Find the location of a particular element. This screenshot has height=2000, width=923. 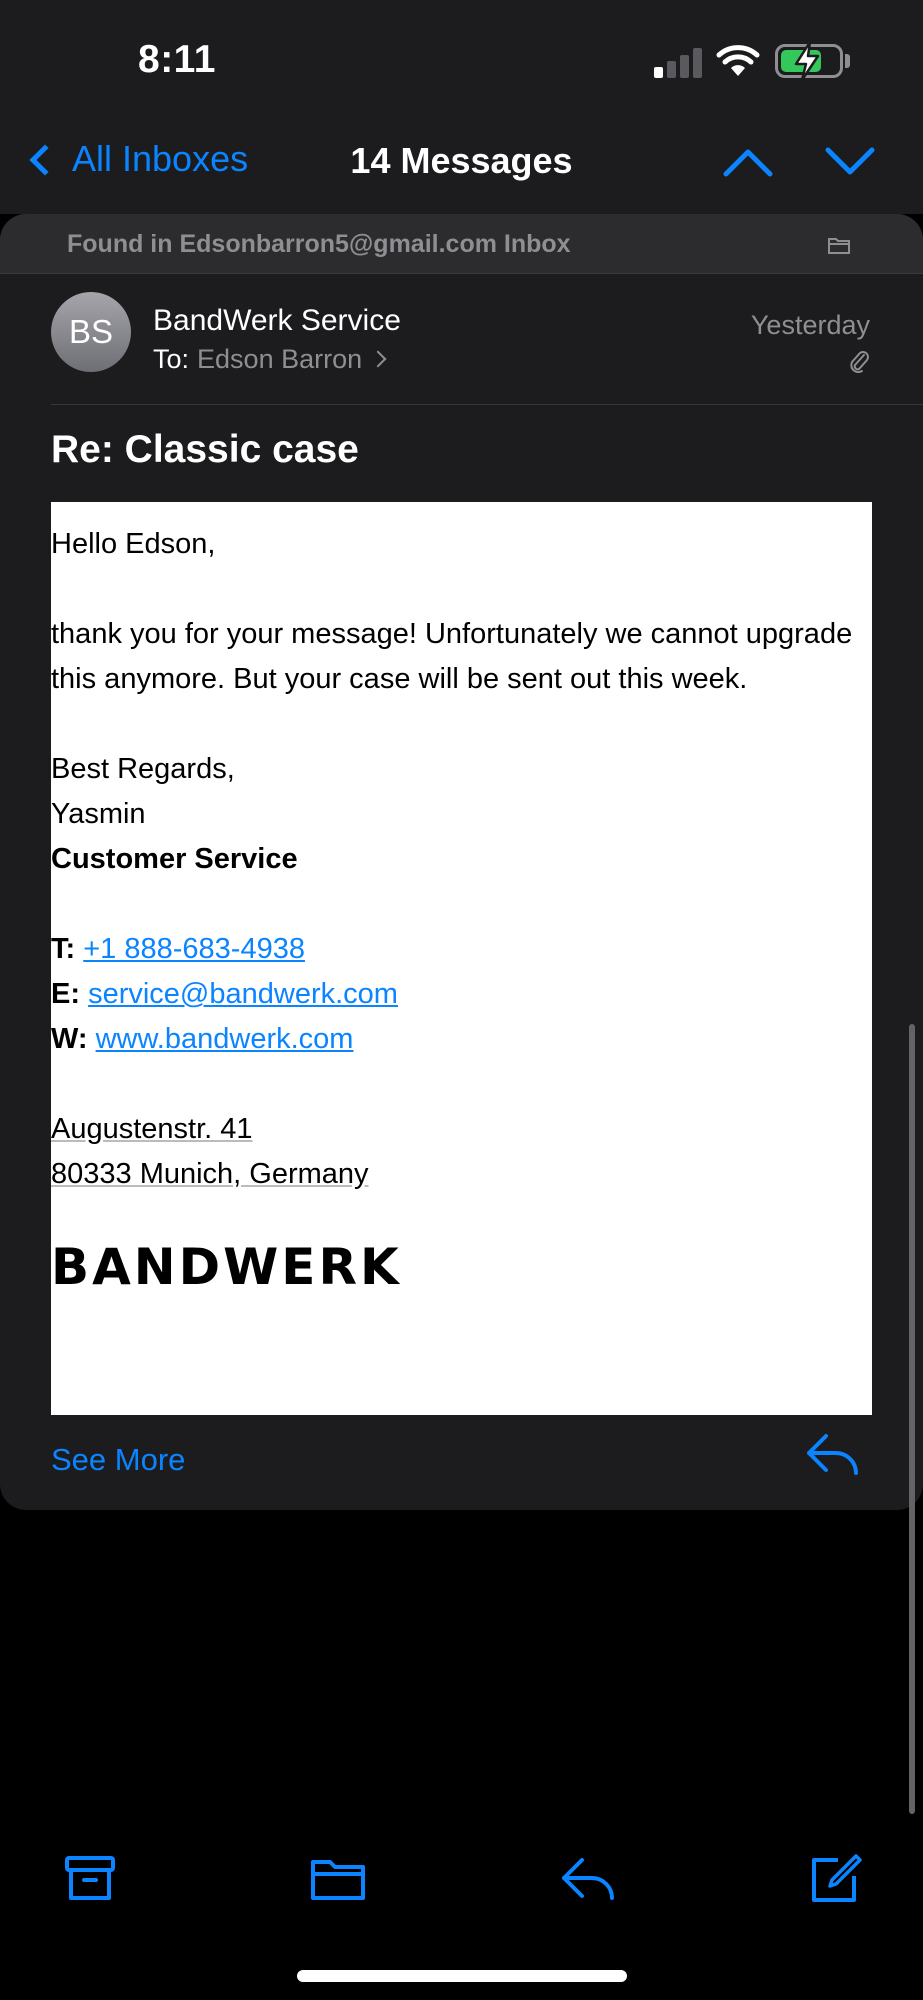

battery-tip is located at coordinates (847, 61).